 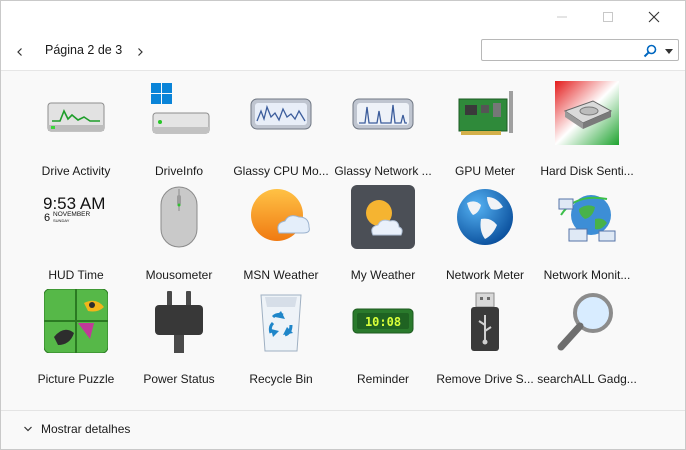 What do you see at coordinates (343, 429) in the screenshot?
I see `details-footer: Mostrar detalhes` at bounding box center [343, 429].